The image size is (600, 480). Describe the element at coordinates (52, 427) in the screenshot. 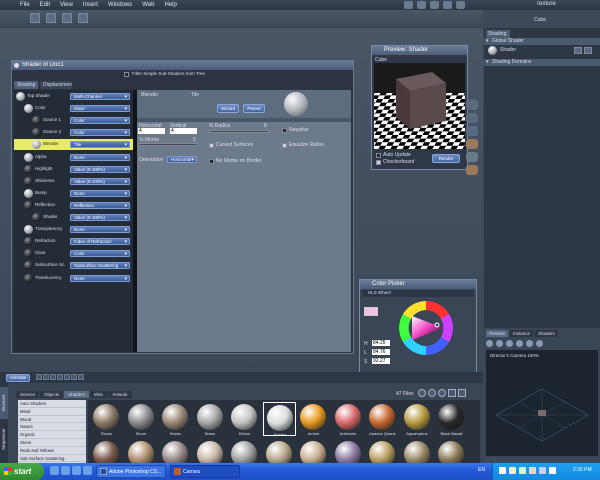

I see `category-item: Nature` at that location.